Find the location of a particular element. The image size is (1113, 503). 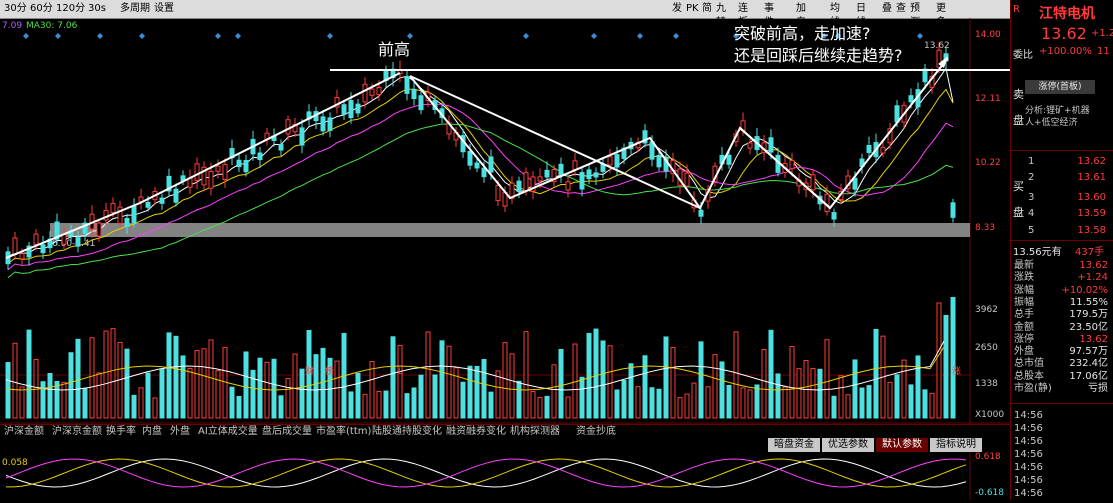

subtab-dark-pool: 暗盘资金 is located at coordinates (794, 445).